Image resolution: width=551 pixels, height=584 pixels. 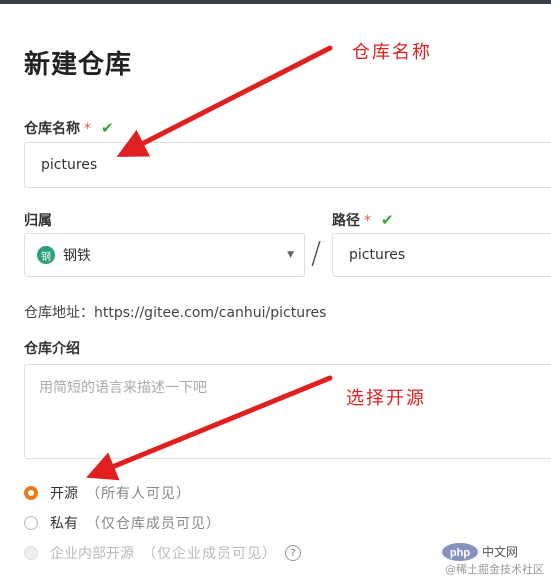 What do you see at coordinates (209, 428) in the screenshot?
I see `arrow-to-open-source` at bounding box center [209, 428].